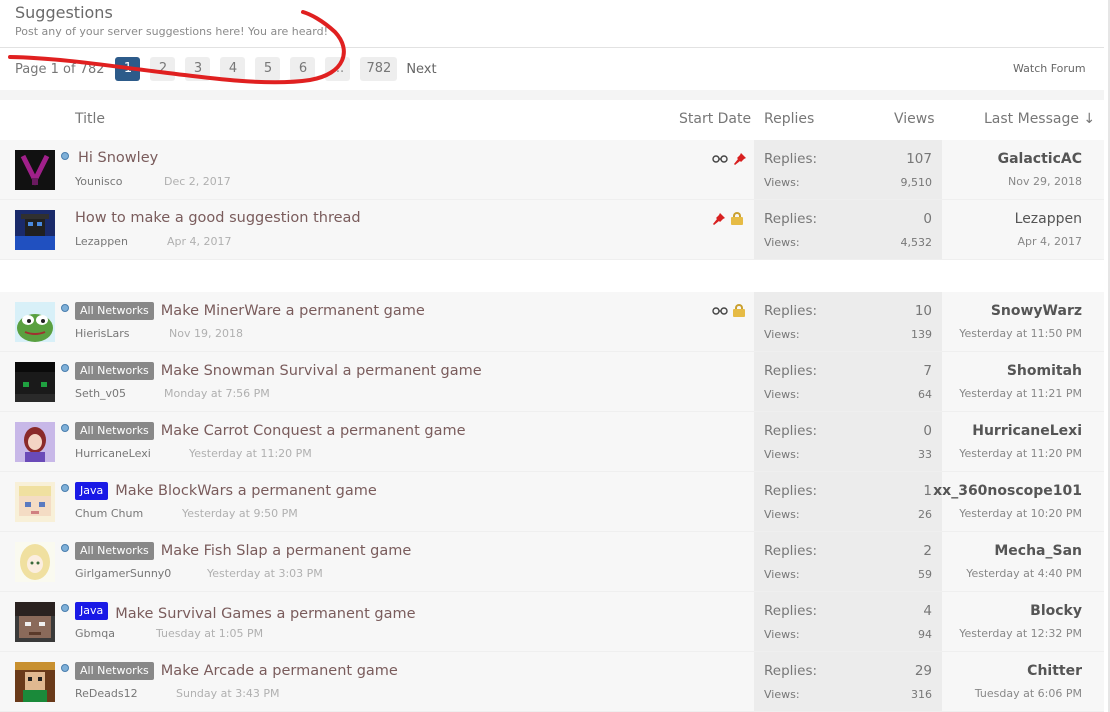 This screenshot has width=1110, height=712. What do you see at coordinates (1020, 333) in the screenshot?
I see `last-message-date: Yesterday at 11:50 PM` at bounding box center [1020, 333].